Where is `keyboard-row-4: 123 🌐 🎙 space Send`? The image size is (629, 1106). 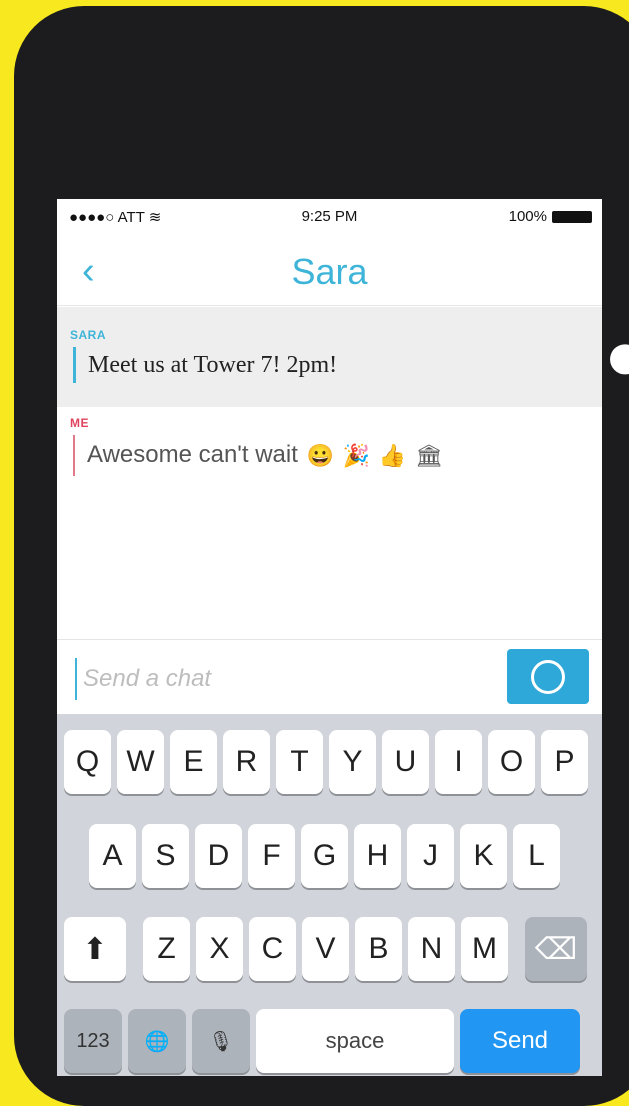 keyboard-row-4: 123 🌐 🎙 space Send is located at coordinates (329, 1041).